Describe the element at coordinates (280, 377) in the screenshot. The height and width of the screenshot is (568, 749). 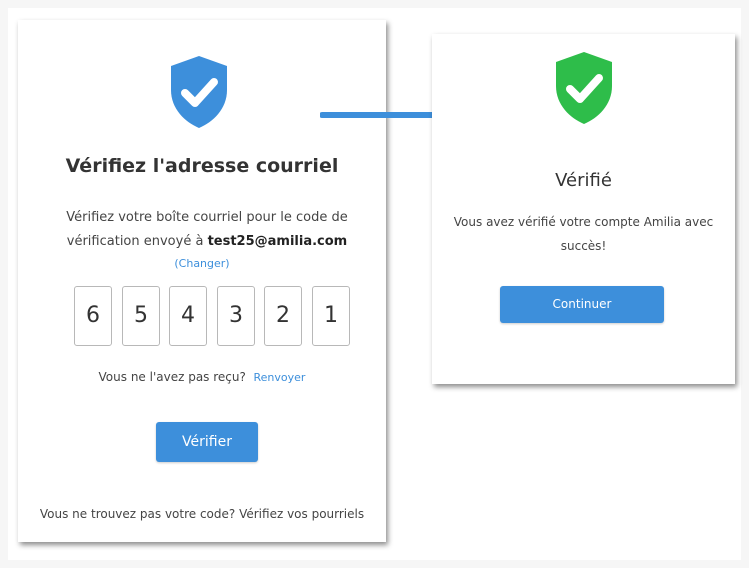
I see `resend-link: Renvoyer` at that location.